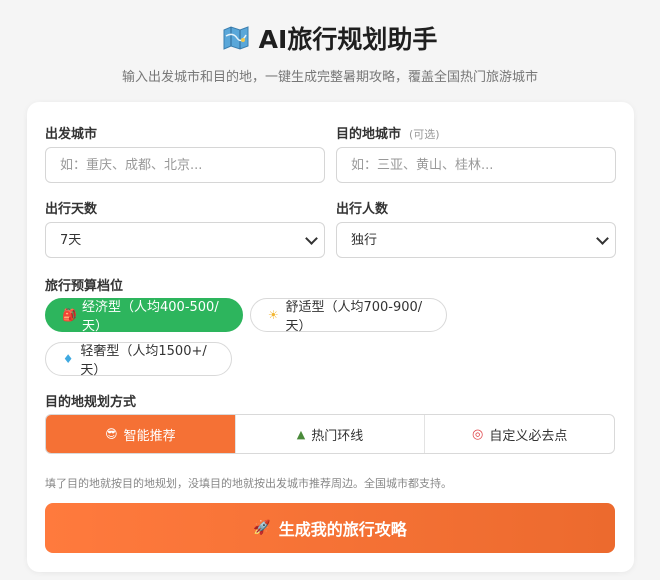 The height and width of the screenshot is (580, 660). I want to click on sun-icon: ☀, so click(273, 315).